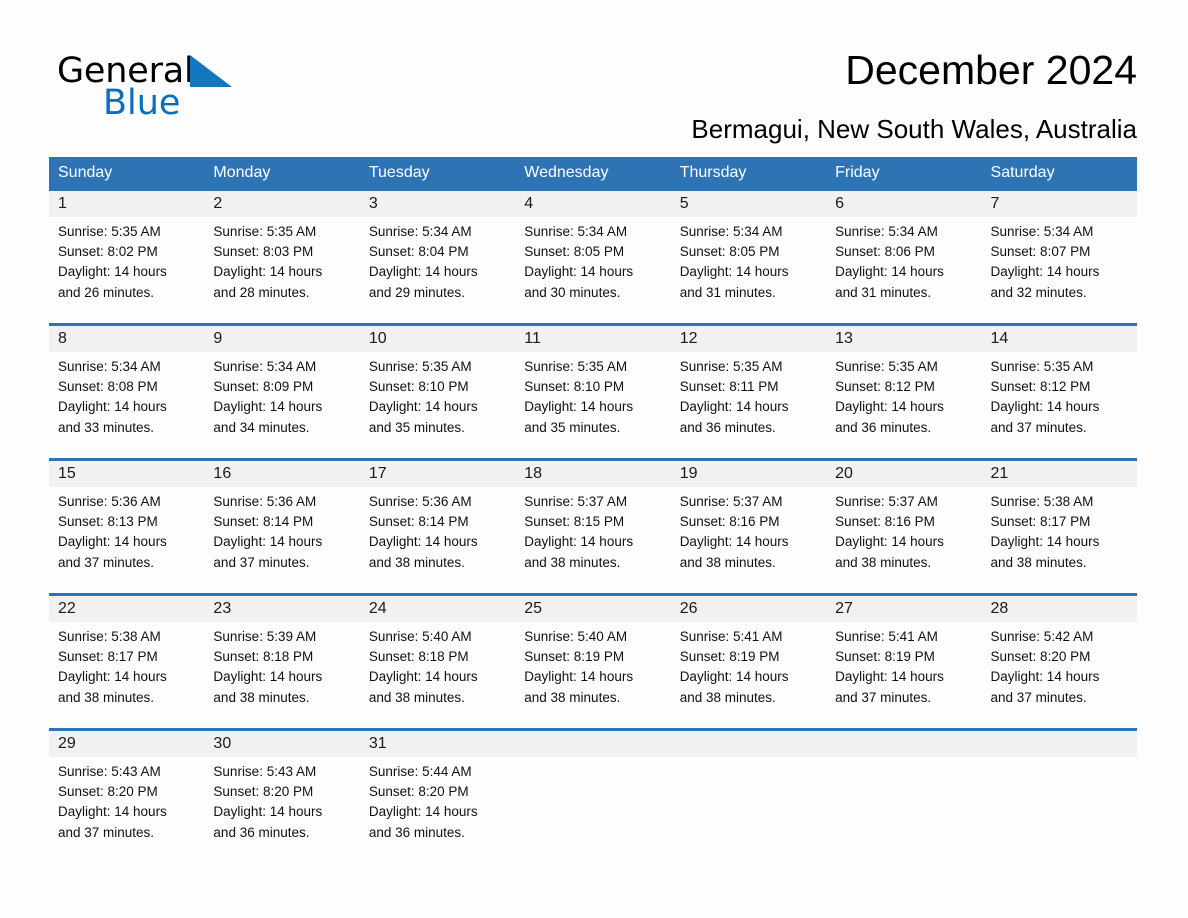  Describe the element at coordinates (108, 657) in the screenshot. I see `sunset-text: Sunset: 8:17 PM` at that location.